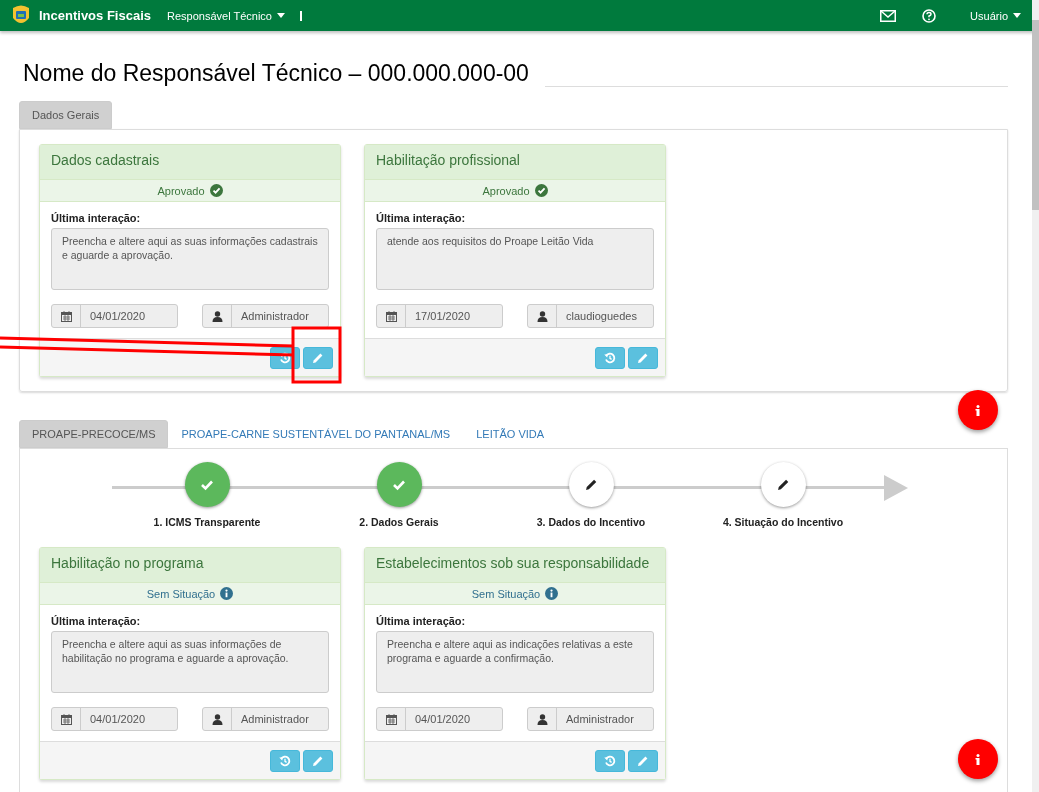  I want to click on step-label: 1. ICMS Transparente, so click(207, 522).